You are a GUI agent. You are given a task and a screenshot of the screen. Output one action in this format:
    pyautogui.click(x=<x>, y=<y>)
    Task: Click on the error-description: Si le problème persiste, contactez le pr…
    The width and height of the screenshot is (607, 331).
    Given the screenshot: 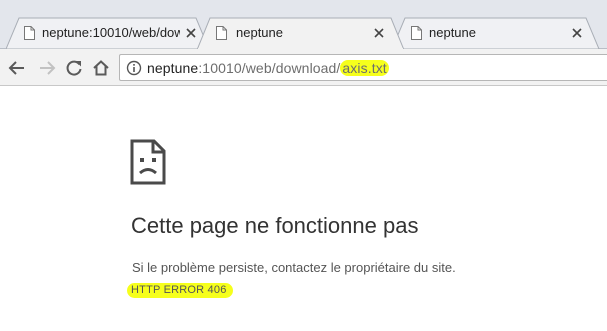 What is the action you would take?
    pyautogui.click(x=294, y=267)
    